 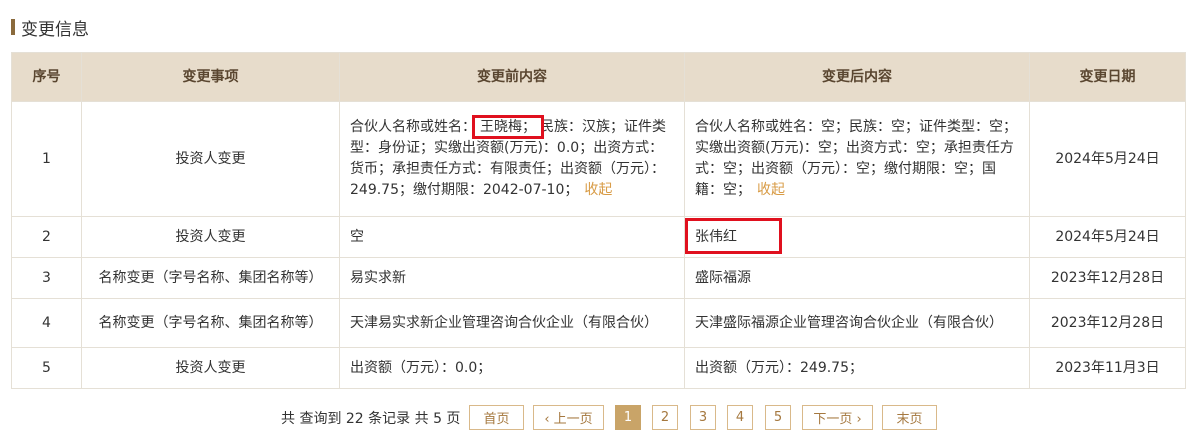 What do you see at coordinates (568, 417) in the screenshot?
I see `prev-page-button: ‹ 上一页` at bounding box center [568, 417].